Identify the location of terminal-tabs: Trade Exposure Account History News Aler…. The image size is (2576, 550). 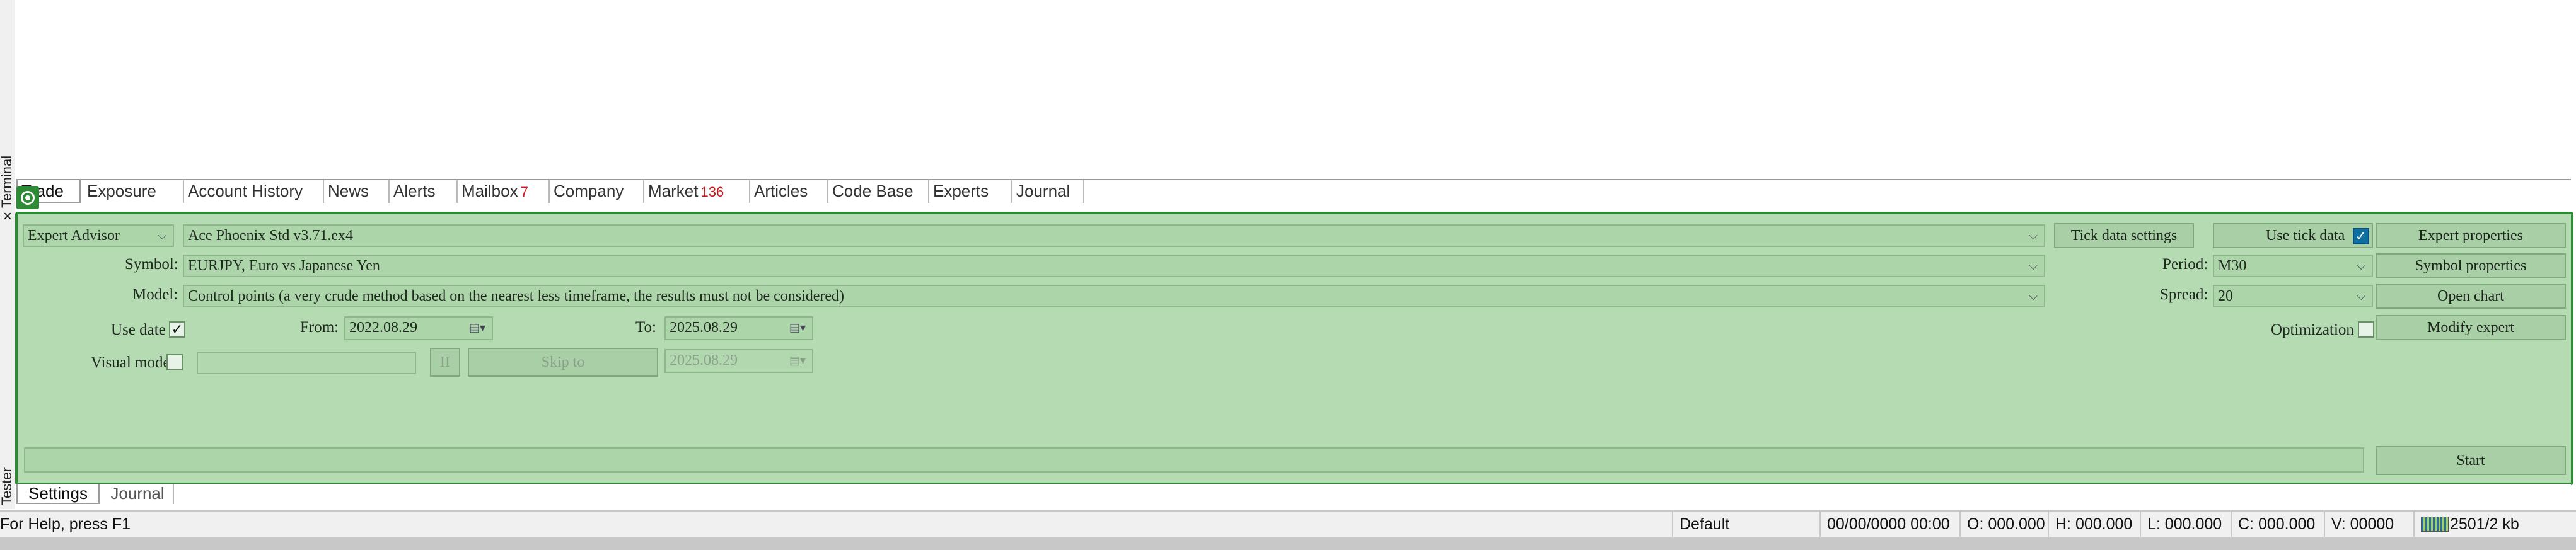
(1293, 191).